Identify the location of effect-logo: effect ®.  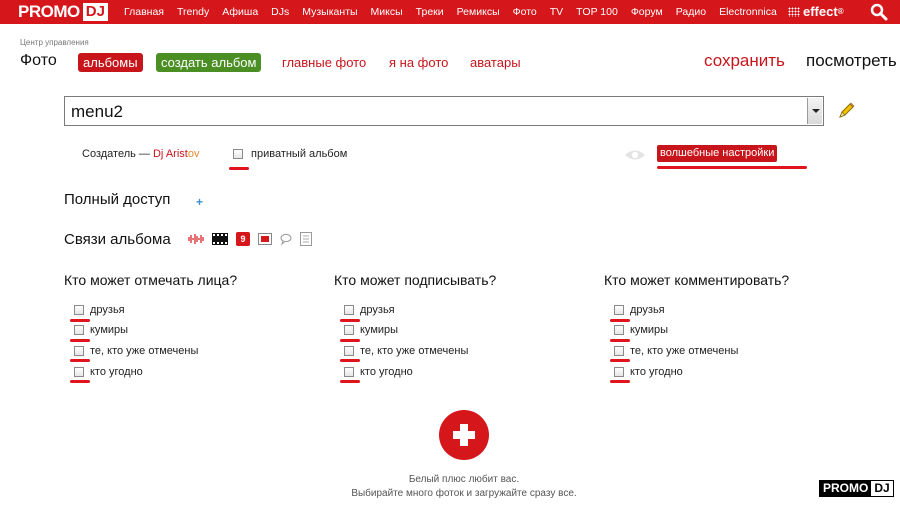
(816, 11).